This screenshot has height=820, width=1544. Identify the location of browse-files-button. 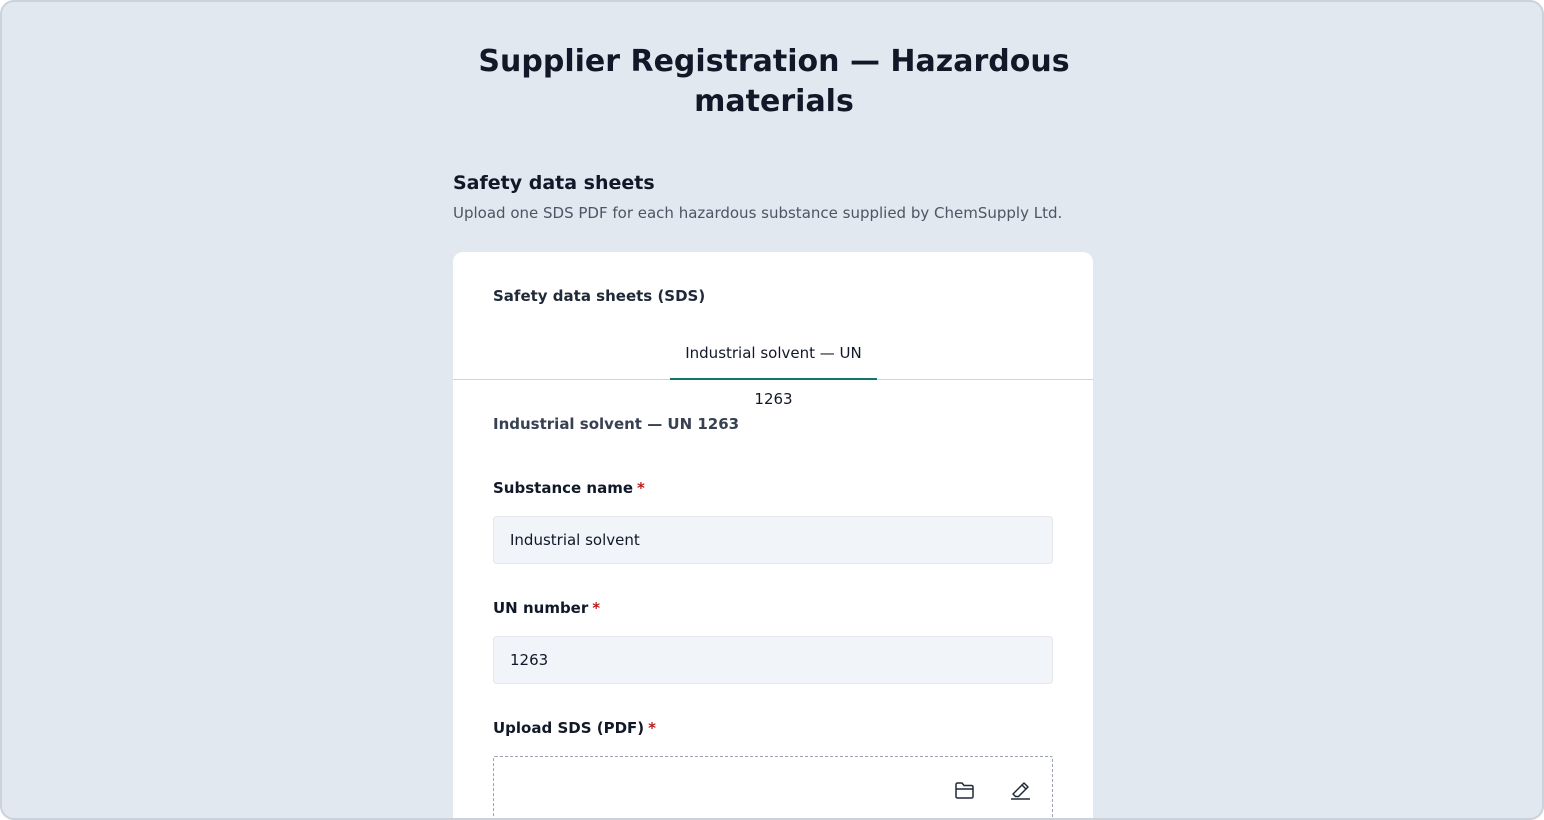
(965, 790).